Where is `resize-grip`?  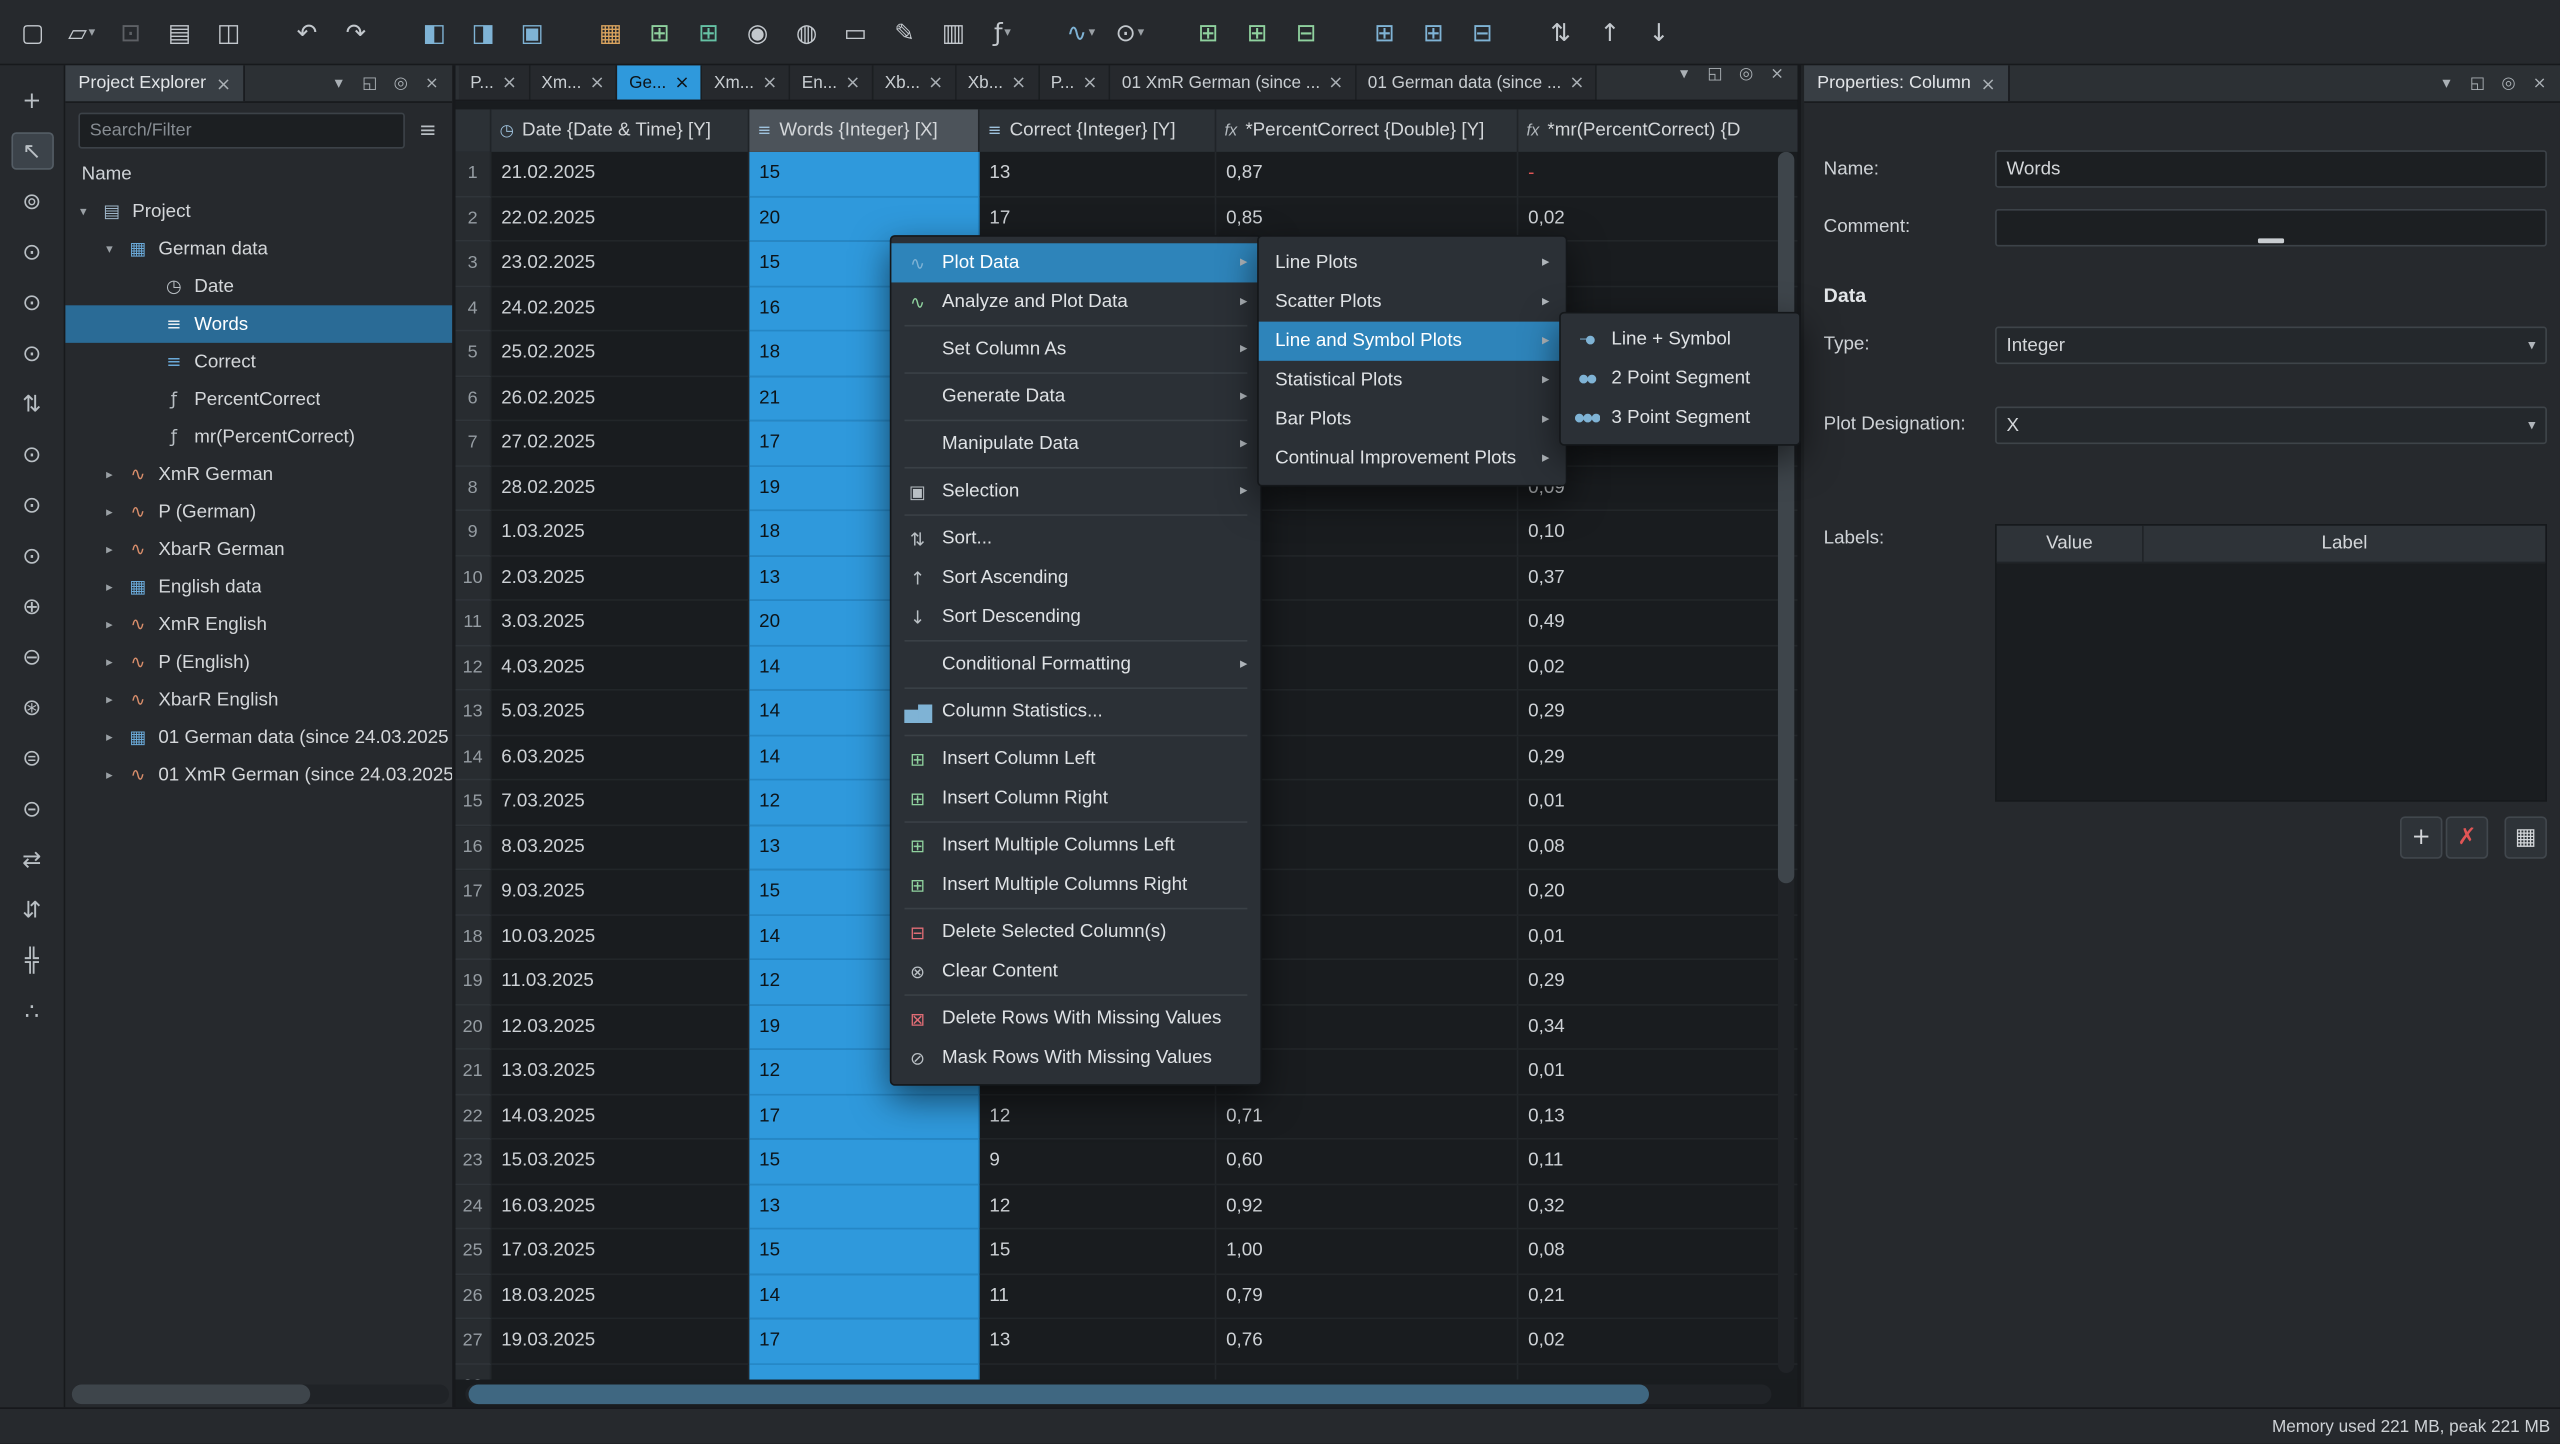
resize-grip is located at coordinates (2271, 241).